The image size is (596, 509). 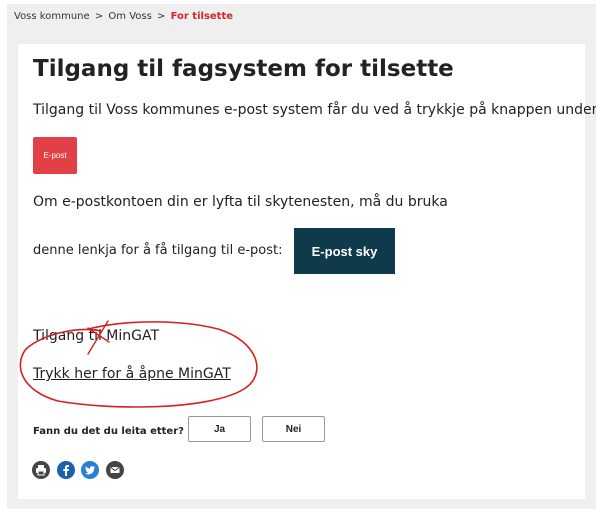 What do you see at coordinates (41, 470) in the screenshot?
I see `print-icon` at bounding box center [41, 470].